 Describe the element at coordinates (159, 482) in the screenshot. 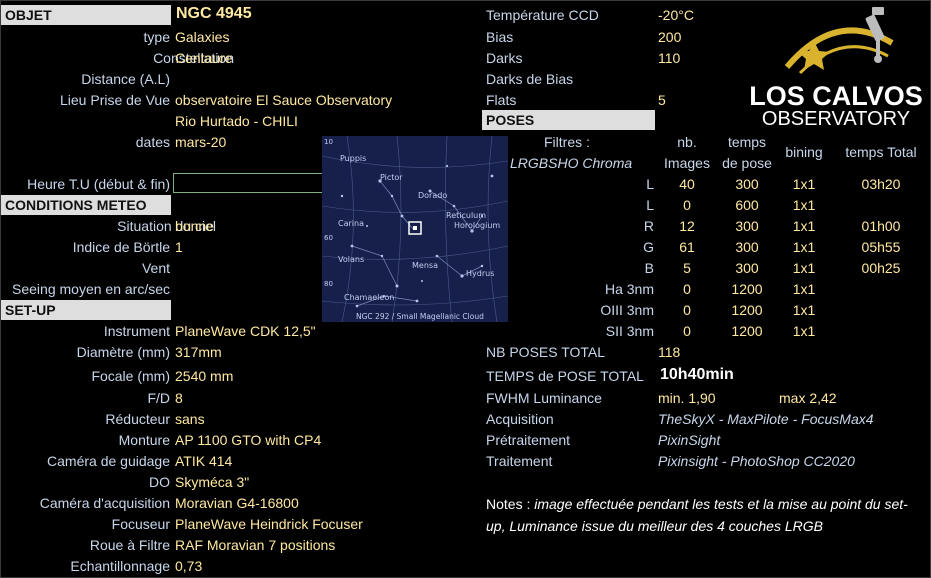

I see `do-label: DO` at that location.